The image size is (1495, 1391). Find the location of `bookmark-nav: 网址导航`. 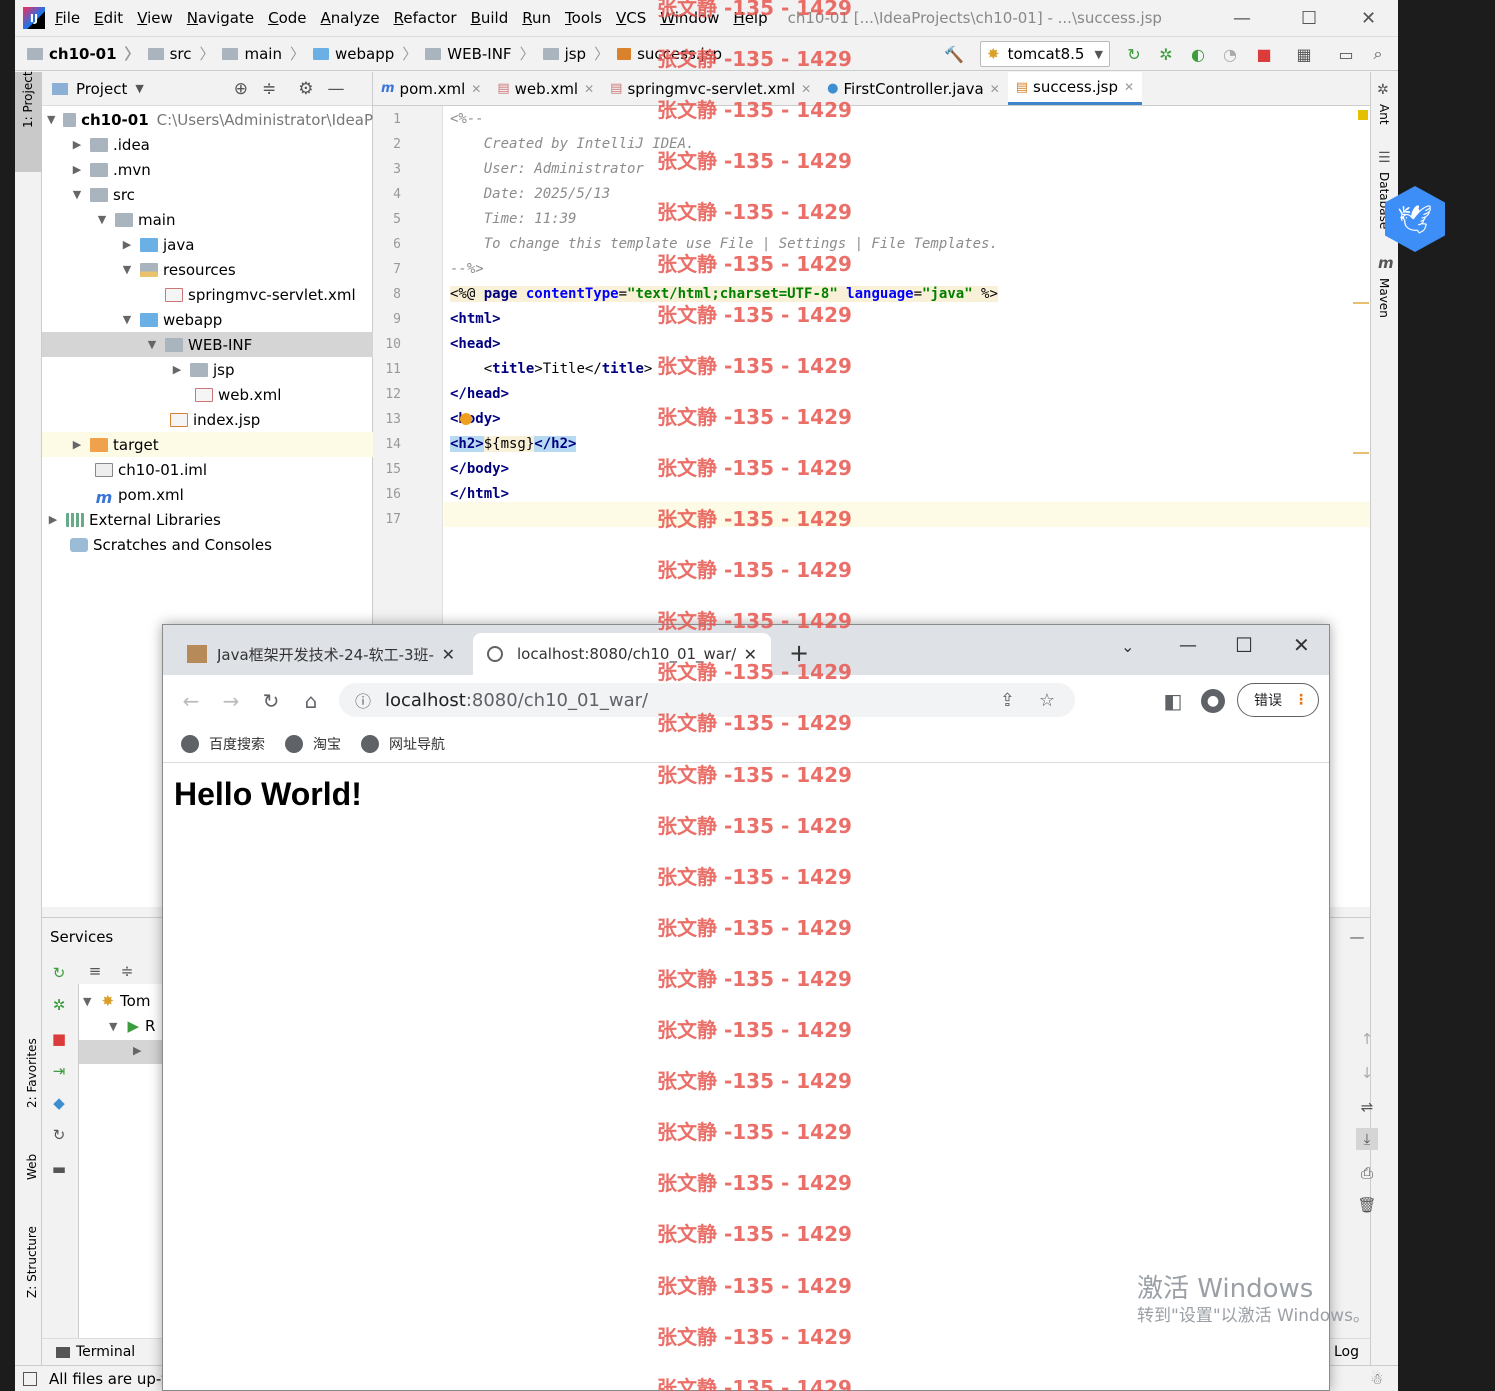

bookmark-nav: 网址导航 is located at coordinates (403, 744).